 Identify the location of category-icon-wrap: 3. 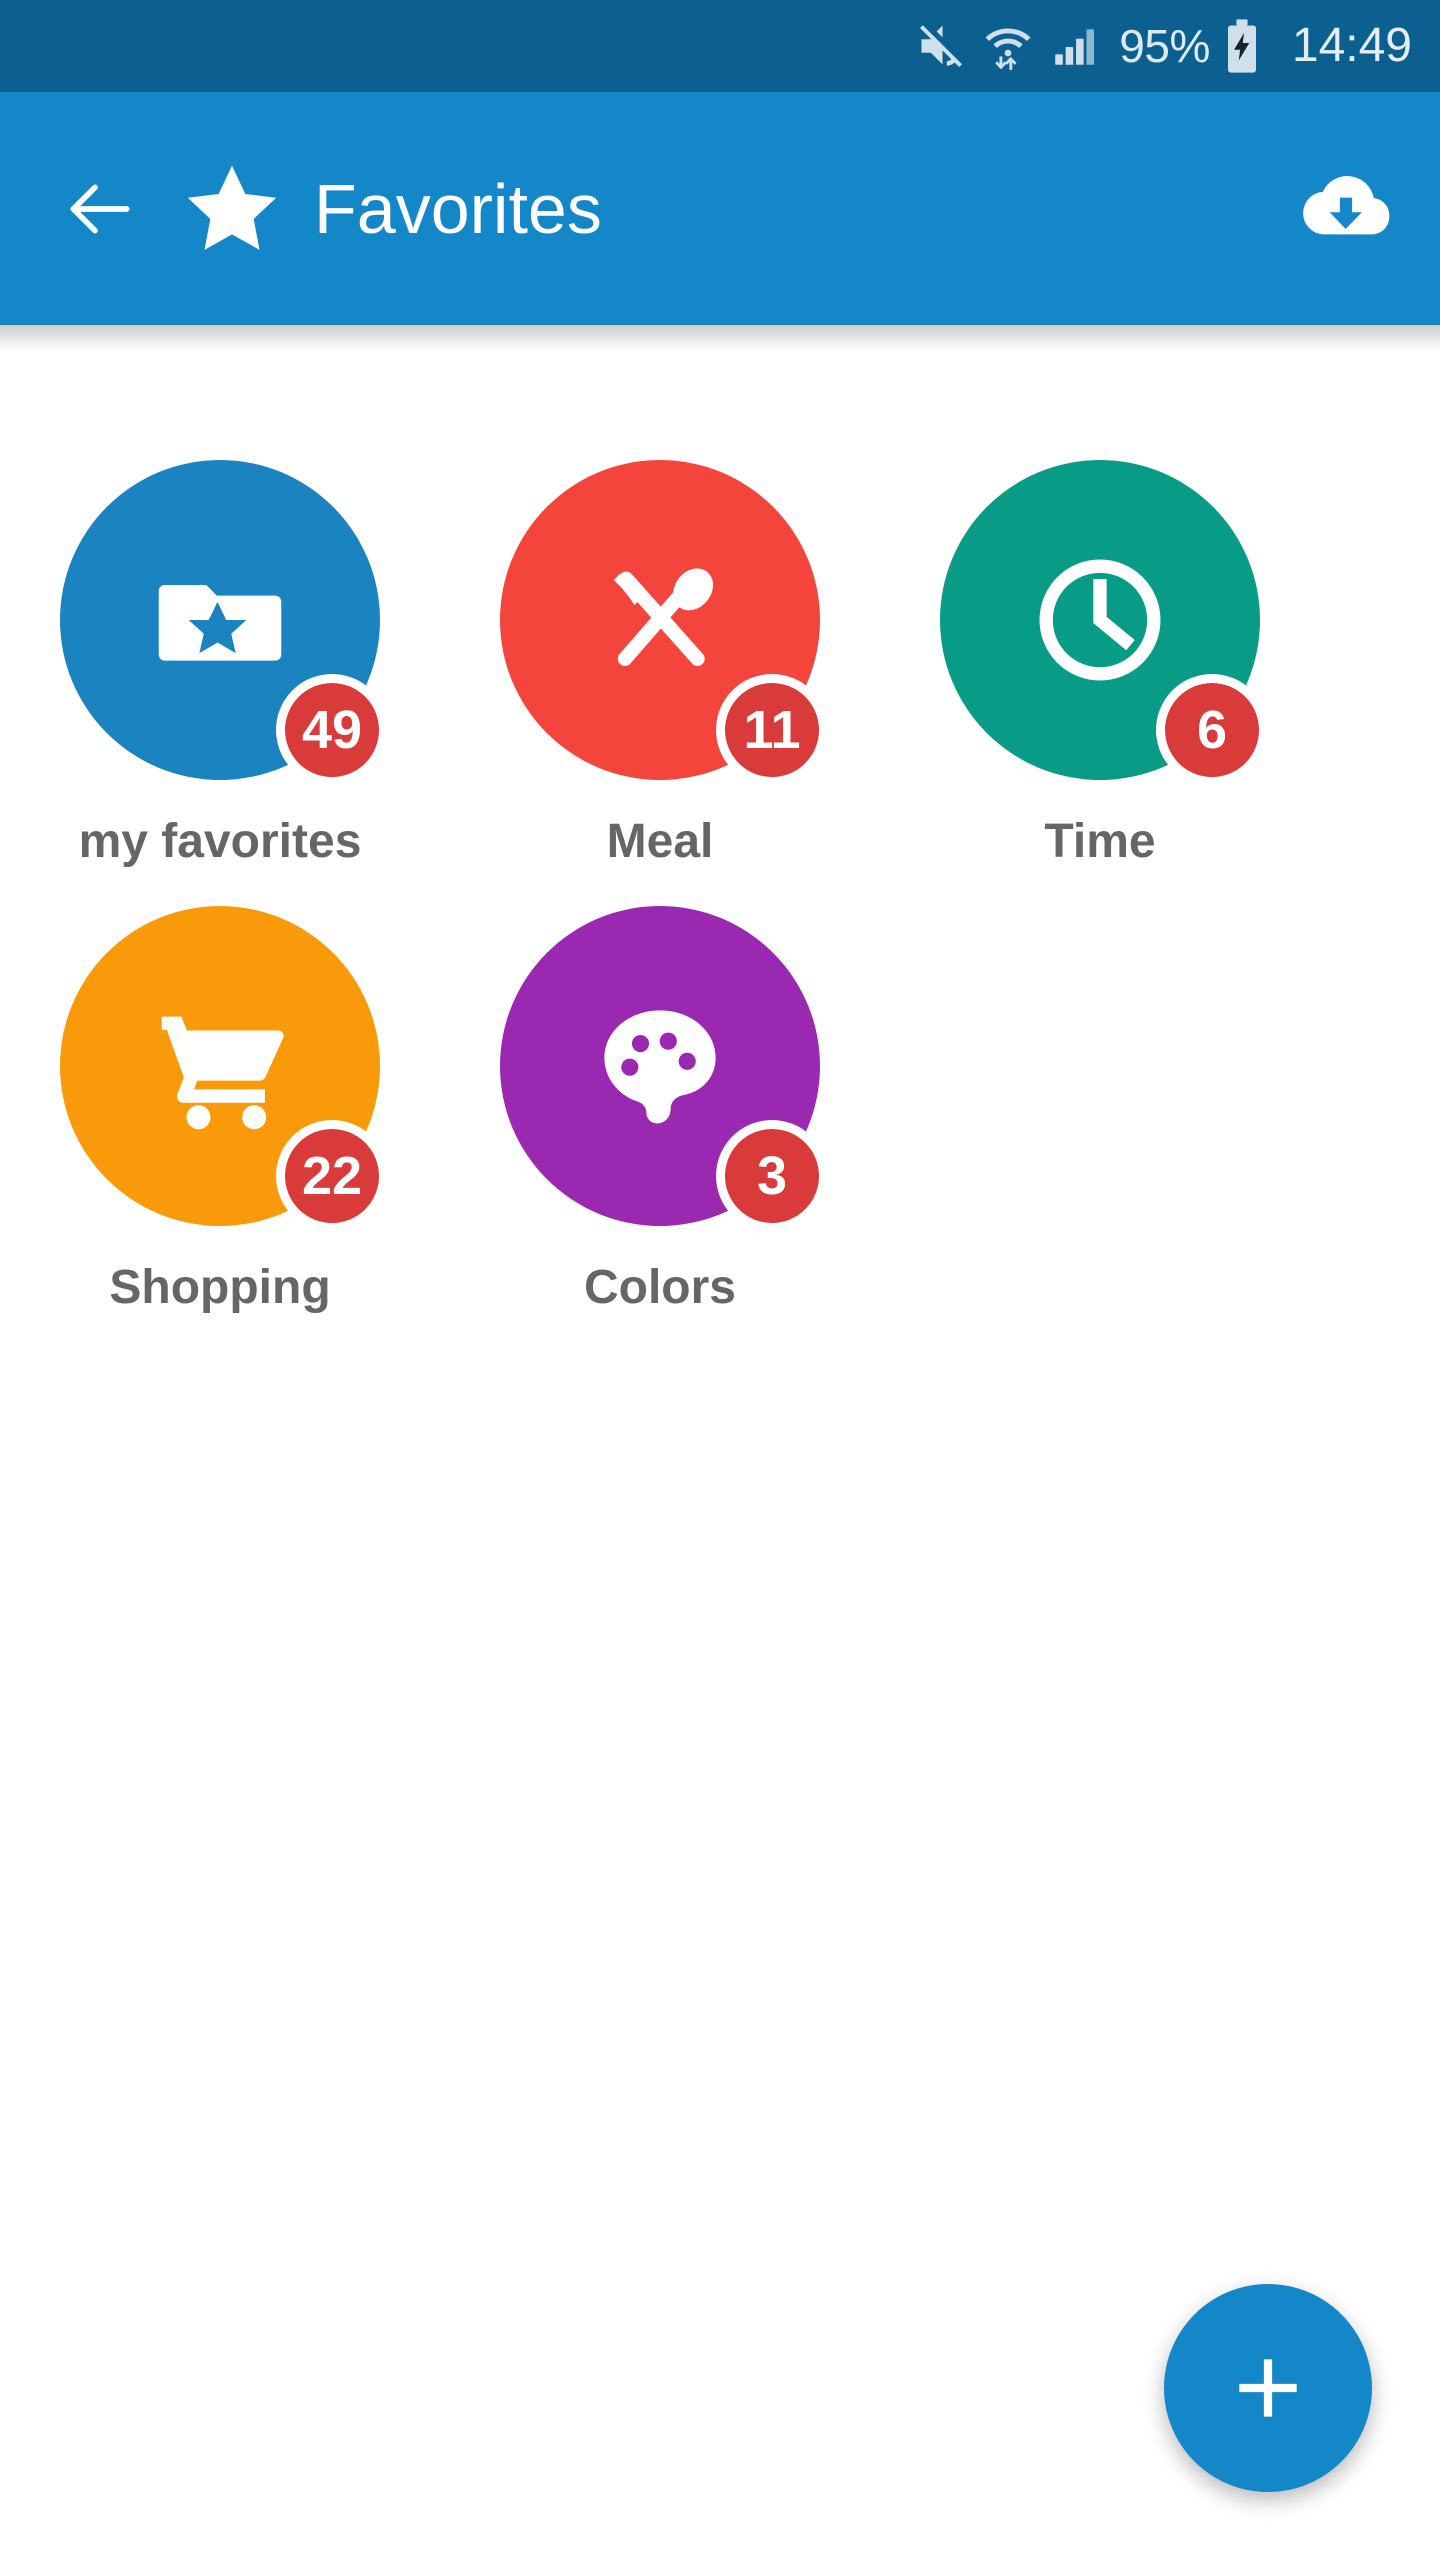
(664, 1069).